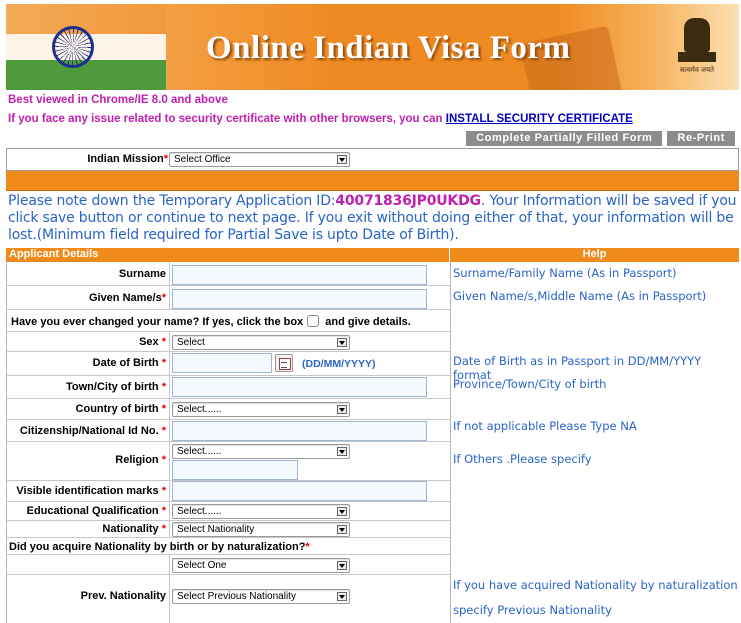 This screenshot has height=623, width=741. What do you see at coordinates (532, 610) in the screenshot?
I see `help-nationality-2: specify Previous Nationality` at bounding box center [532, 610].